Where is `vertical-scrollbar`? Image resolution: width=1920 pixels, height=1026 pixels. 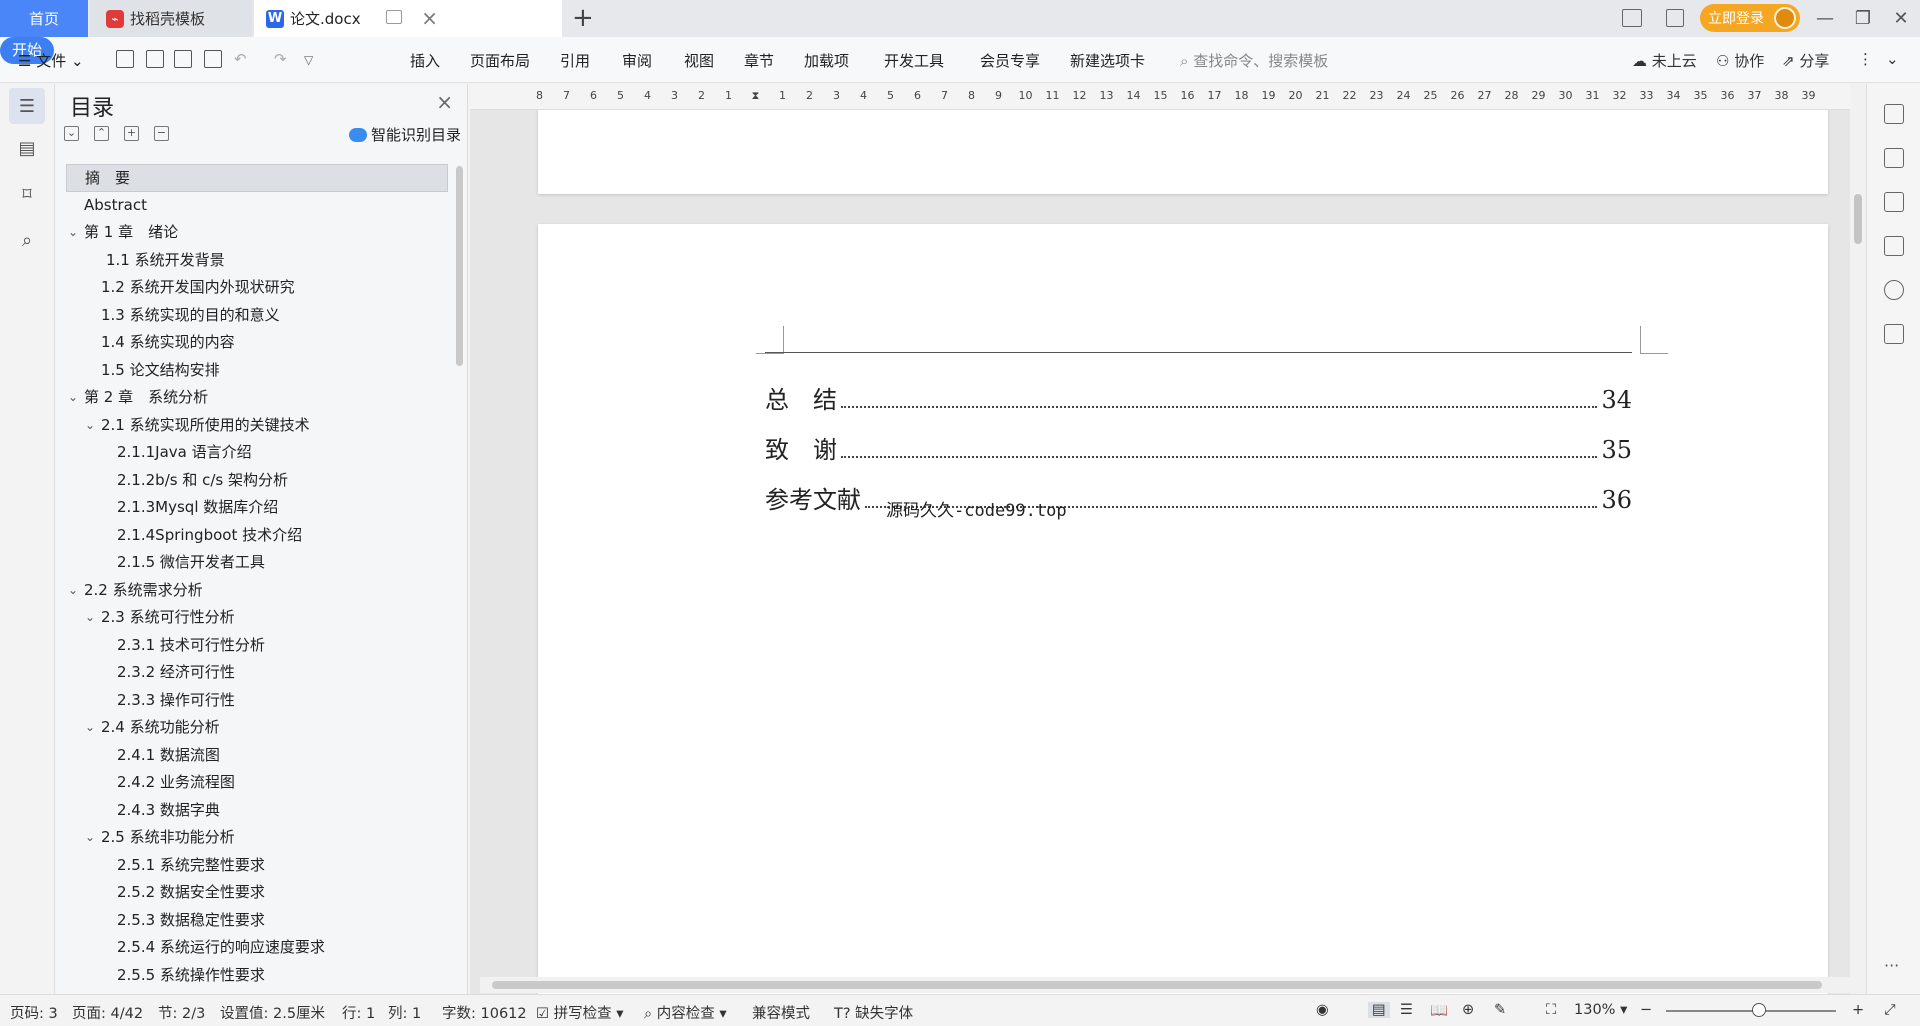
vertical-scrollbar is located at coordinates (1858, 539).